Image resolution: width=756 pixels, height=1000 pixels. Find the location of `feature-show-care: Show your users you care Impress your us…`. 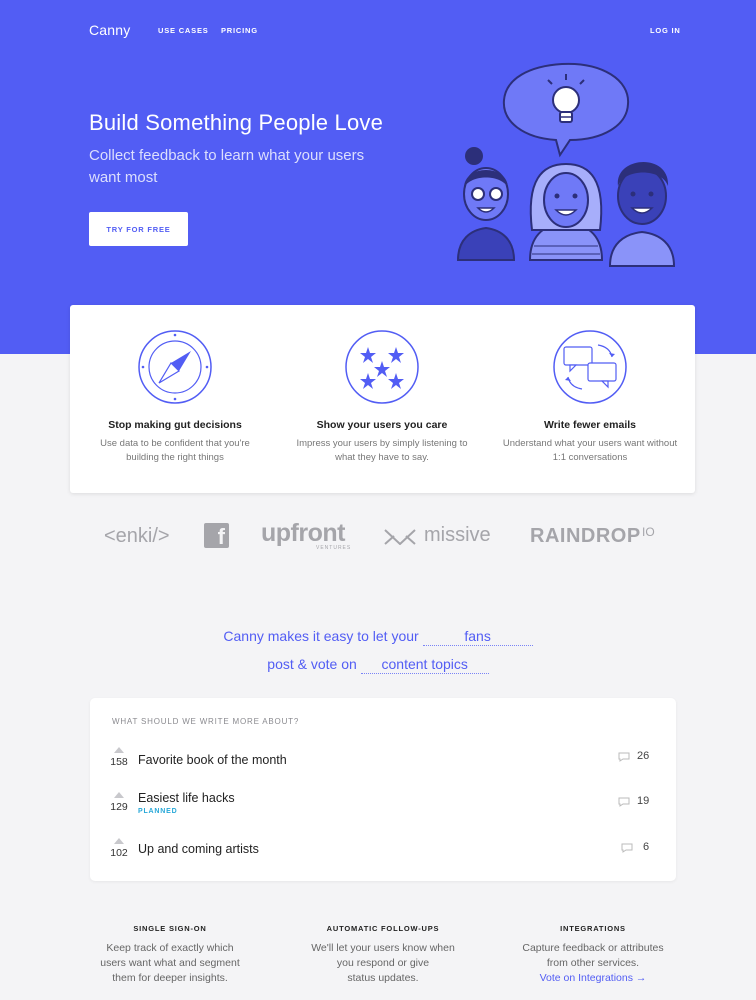

feature-show-care: Show your users you care Impress your us… is located at coordinates (382, 397).